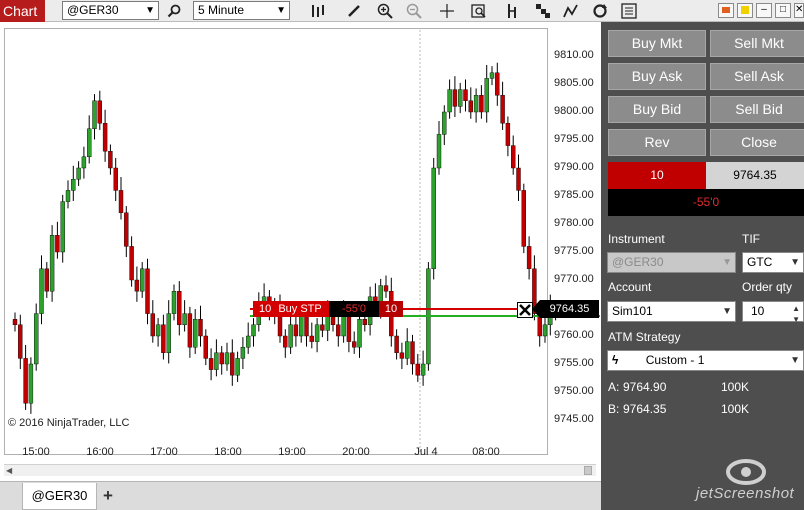  What do you see at coordinates (479, 11) in the screenshot?
I see `data-box-icon` at bounding box center [479, 11].